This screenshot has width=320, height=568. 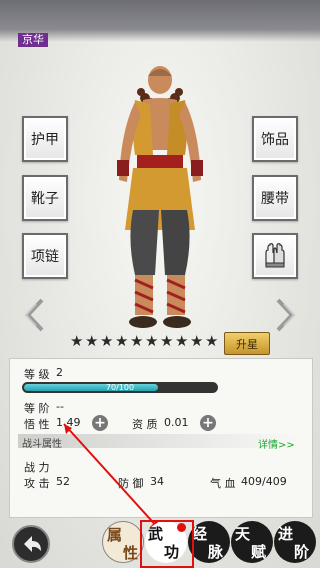 I want to click on annotation-arrow, so click(x=112, y=477).